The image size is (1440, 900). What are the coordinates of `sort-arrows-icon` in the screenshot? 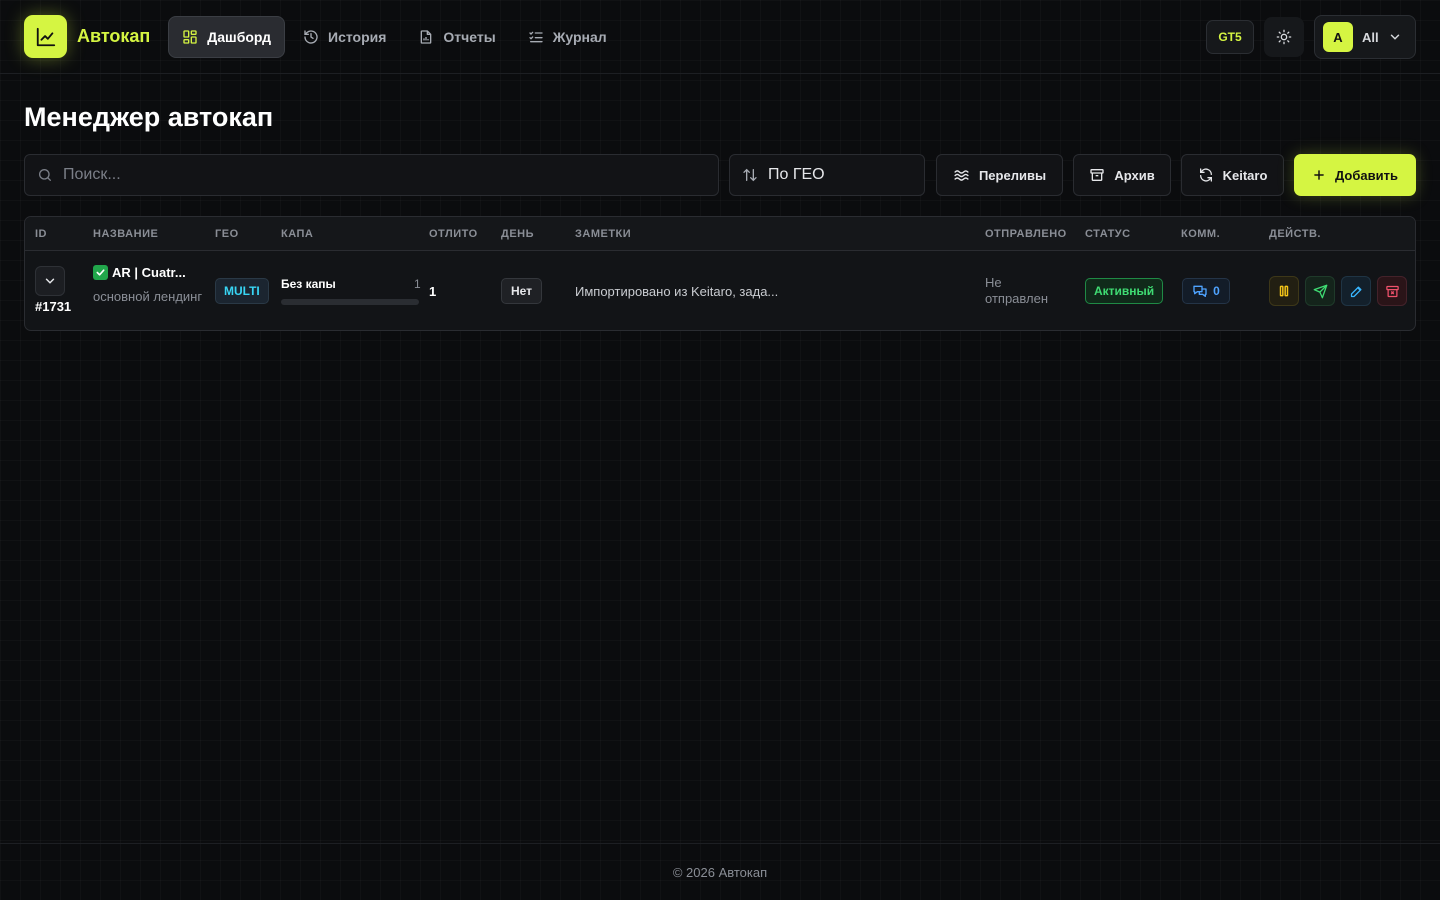 It's located at (750, 175).